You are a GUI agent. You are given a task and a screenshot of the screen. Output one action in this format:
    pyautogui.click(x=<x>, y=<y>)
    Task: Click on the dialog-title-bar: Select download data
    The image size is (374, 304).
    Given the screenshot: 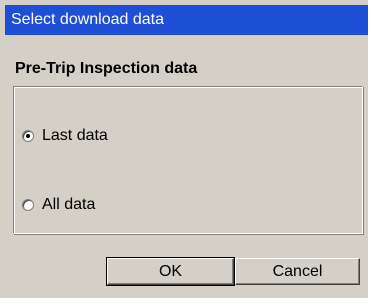 What is the action you would take?
    pyautogui.click(x=186, y=20)
    